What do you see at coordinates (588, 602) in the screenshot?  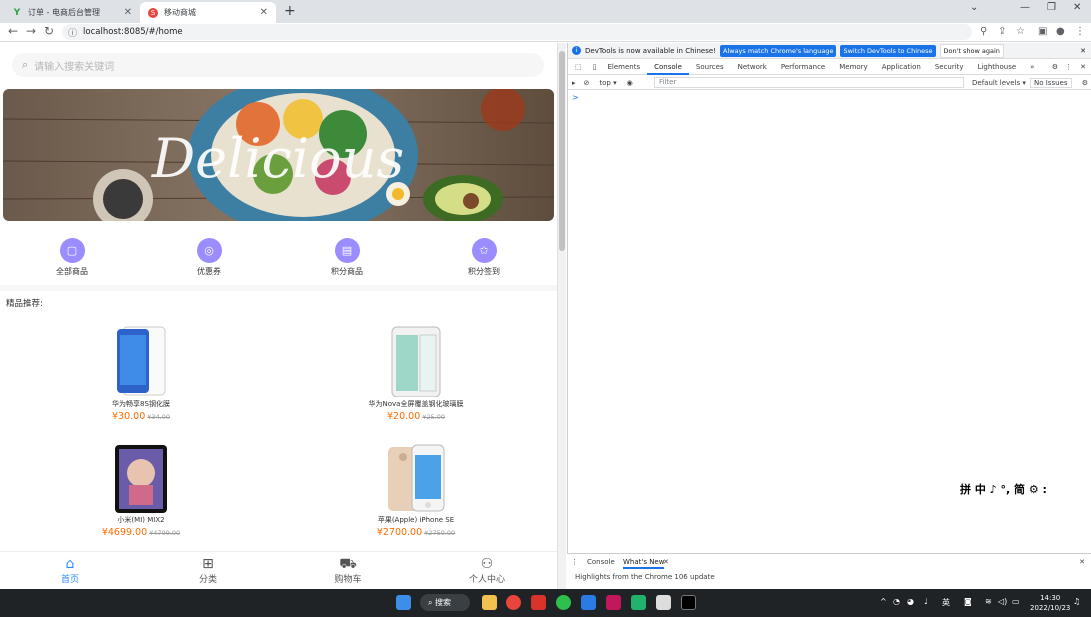 I see `photos-icon` at bounding box center [588, 602].